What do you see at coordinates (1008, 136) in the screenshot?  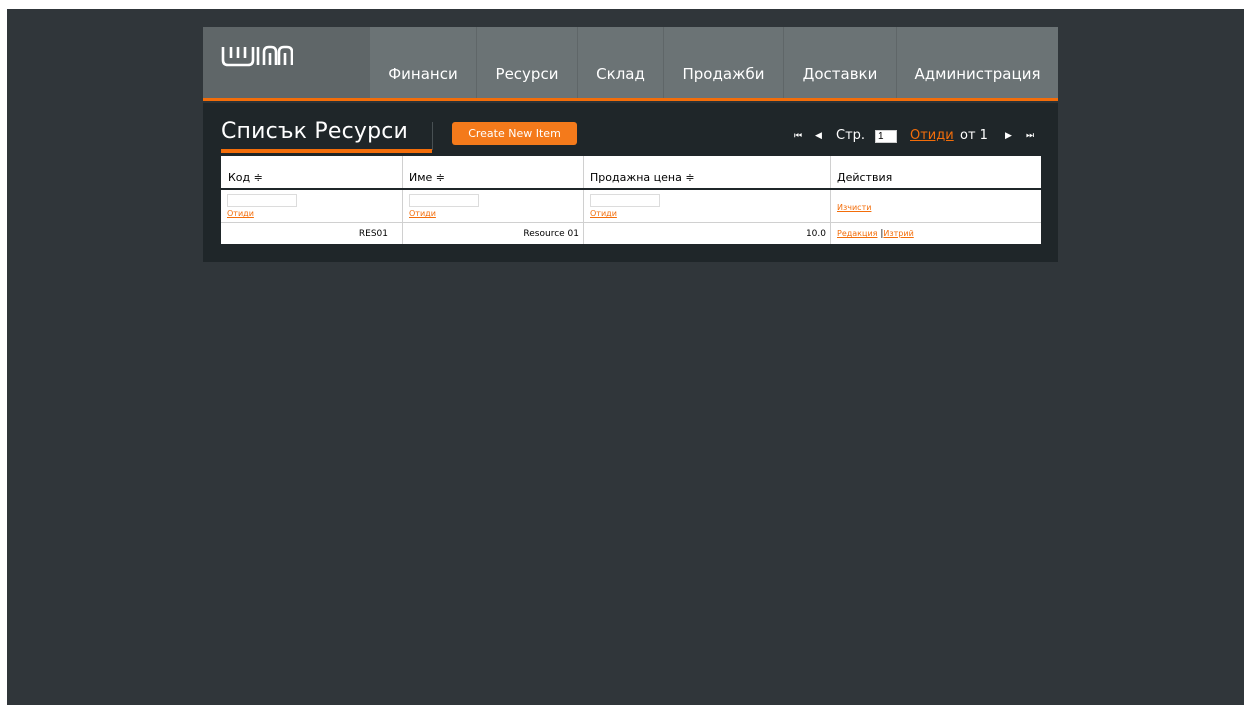 I see `next-page-icon: ▶` at bounding box center [1008, 136].